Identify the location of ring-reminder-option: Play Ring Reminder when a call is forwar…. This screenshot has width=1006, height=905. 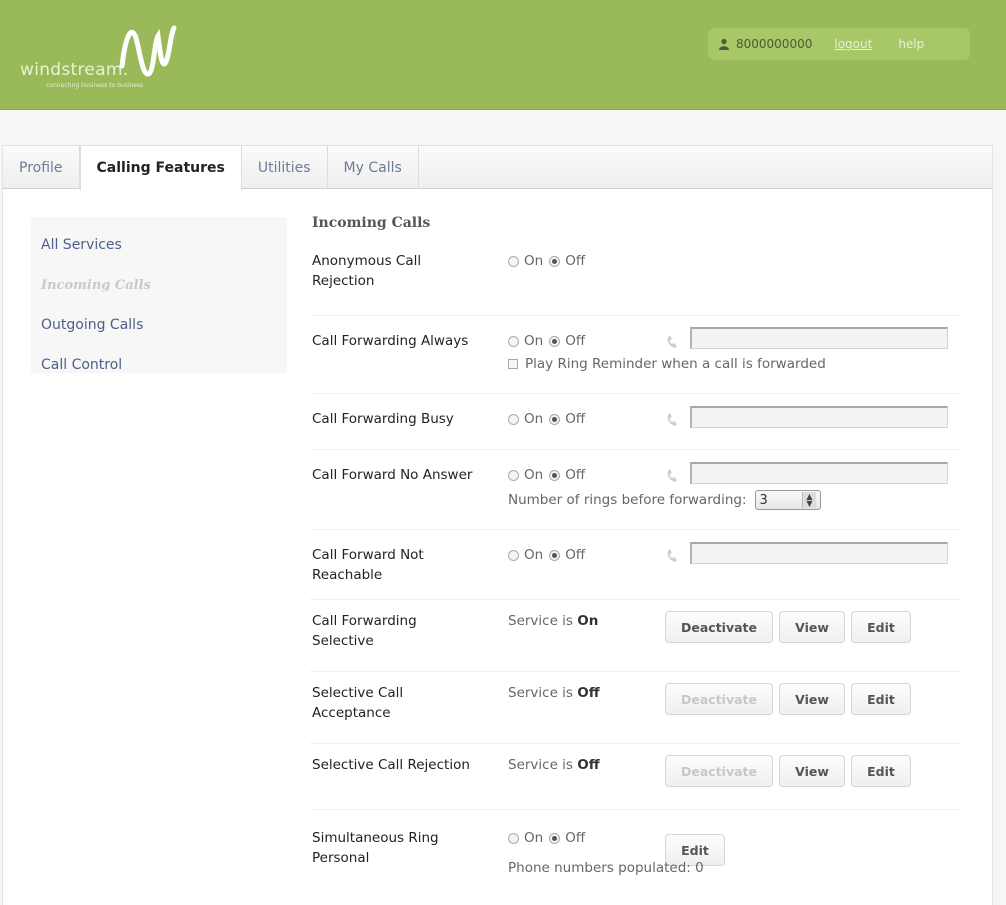
(667, 364).